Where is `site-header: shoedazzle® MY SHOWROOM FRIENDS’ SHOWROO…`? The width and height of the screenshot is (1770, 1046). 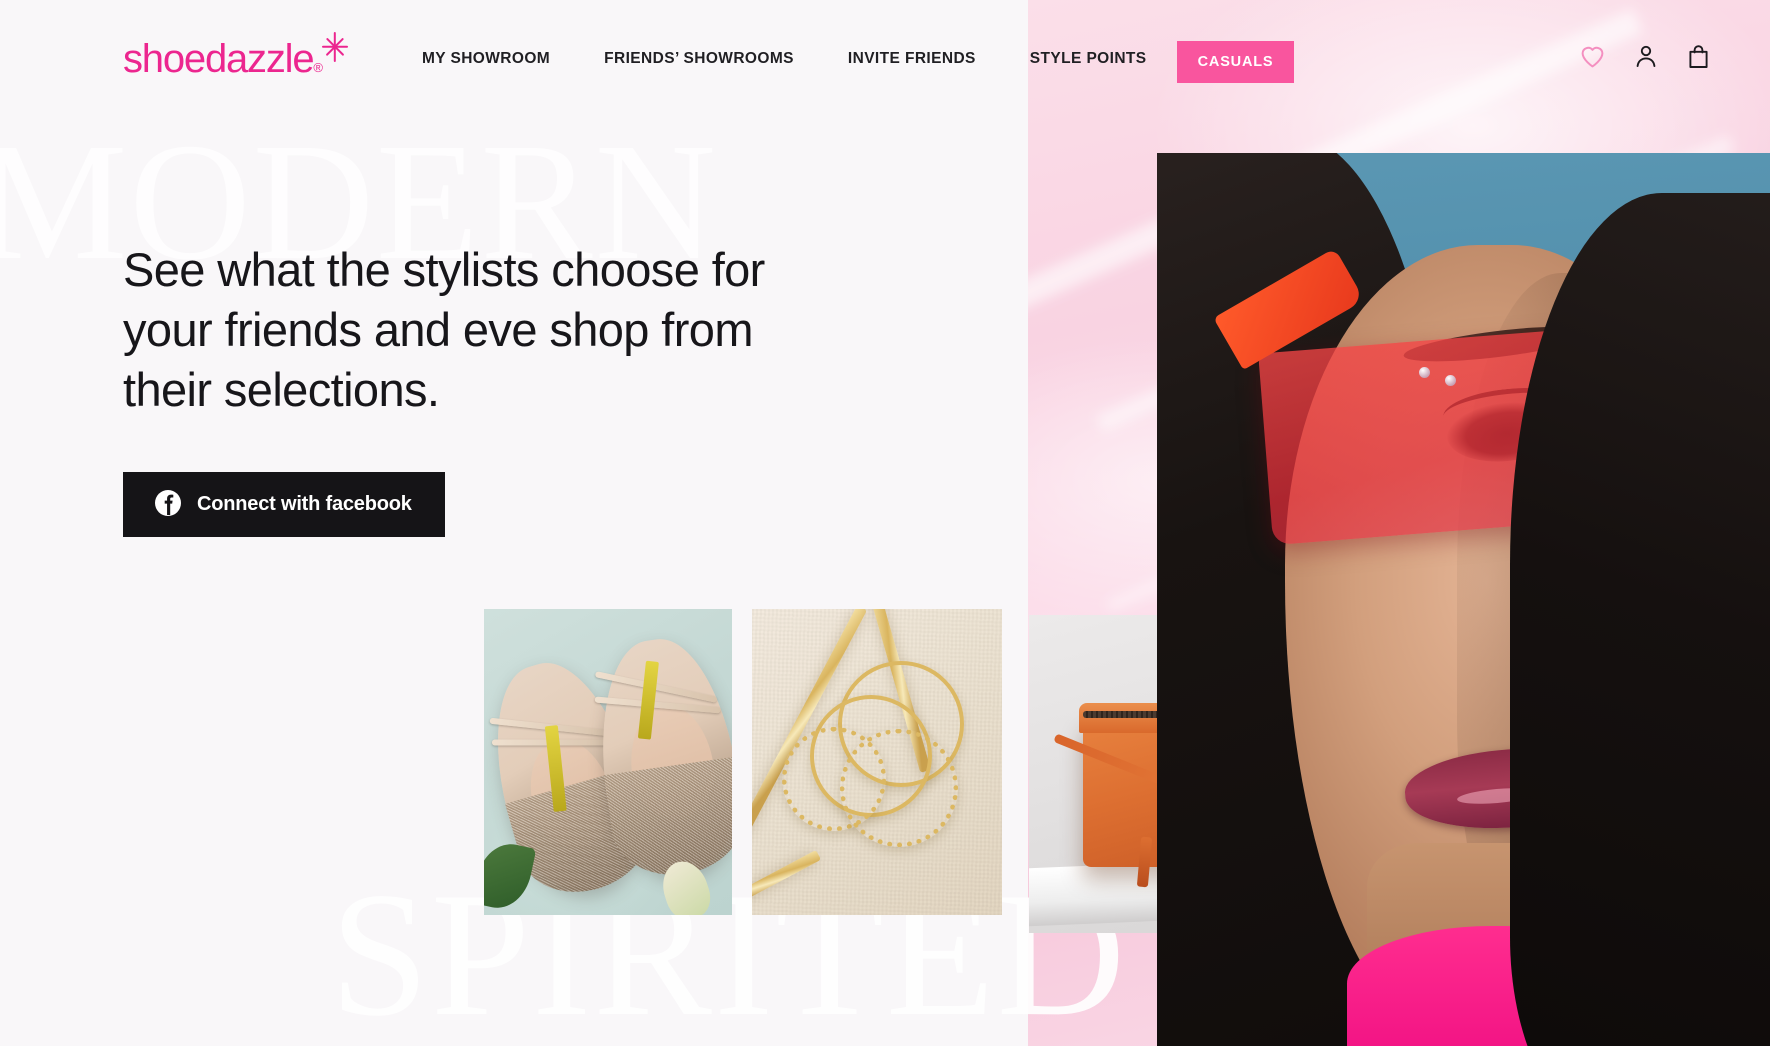
site-header: shoedazzle® MY SHOWROOM FRIENDS’ SHOWROO… is located at coordinates (885, 63).